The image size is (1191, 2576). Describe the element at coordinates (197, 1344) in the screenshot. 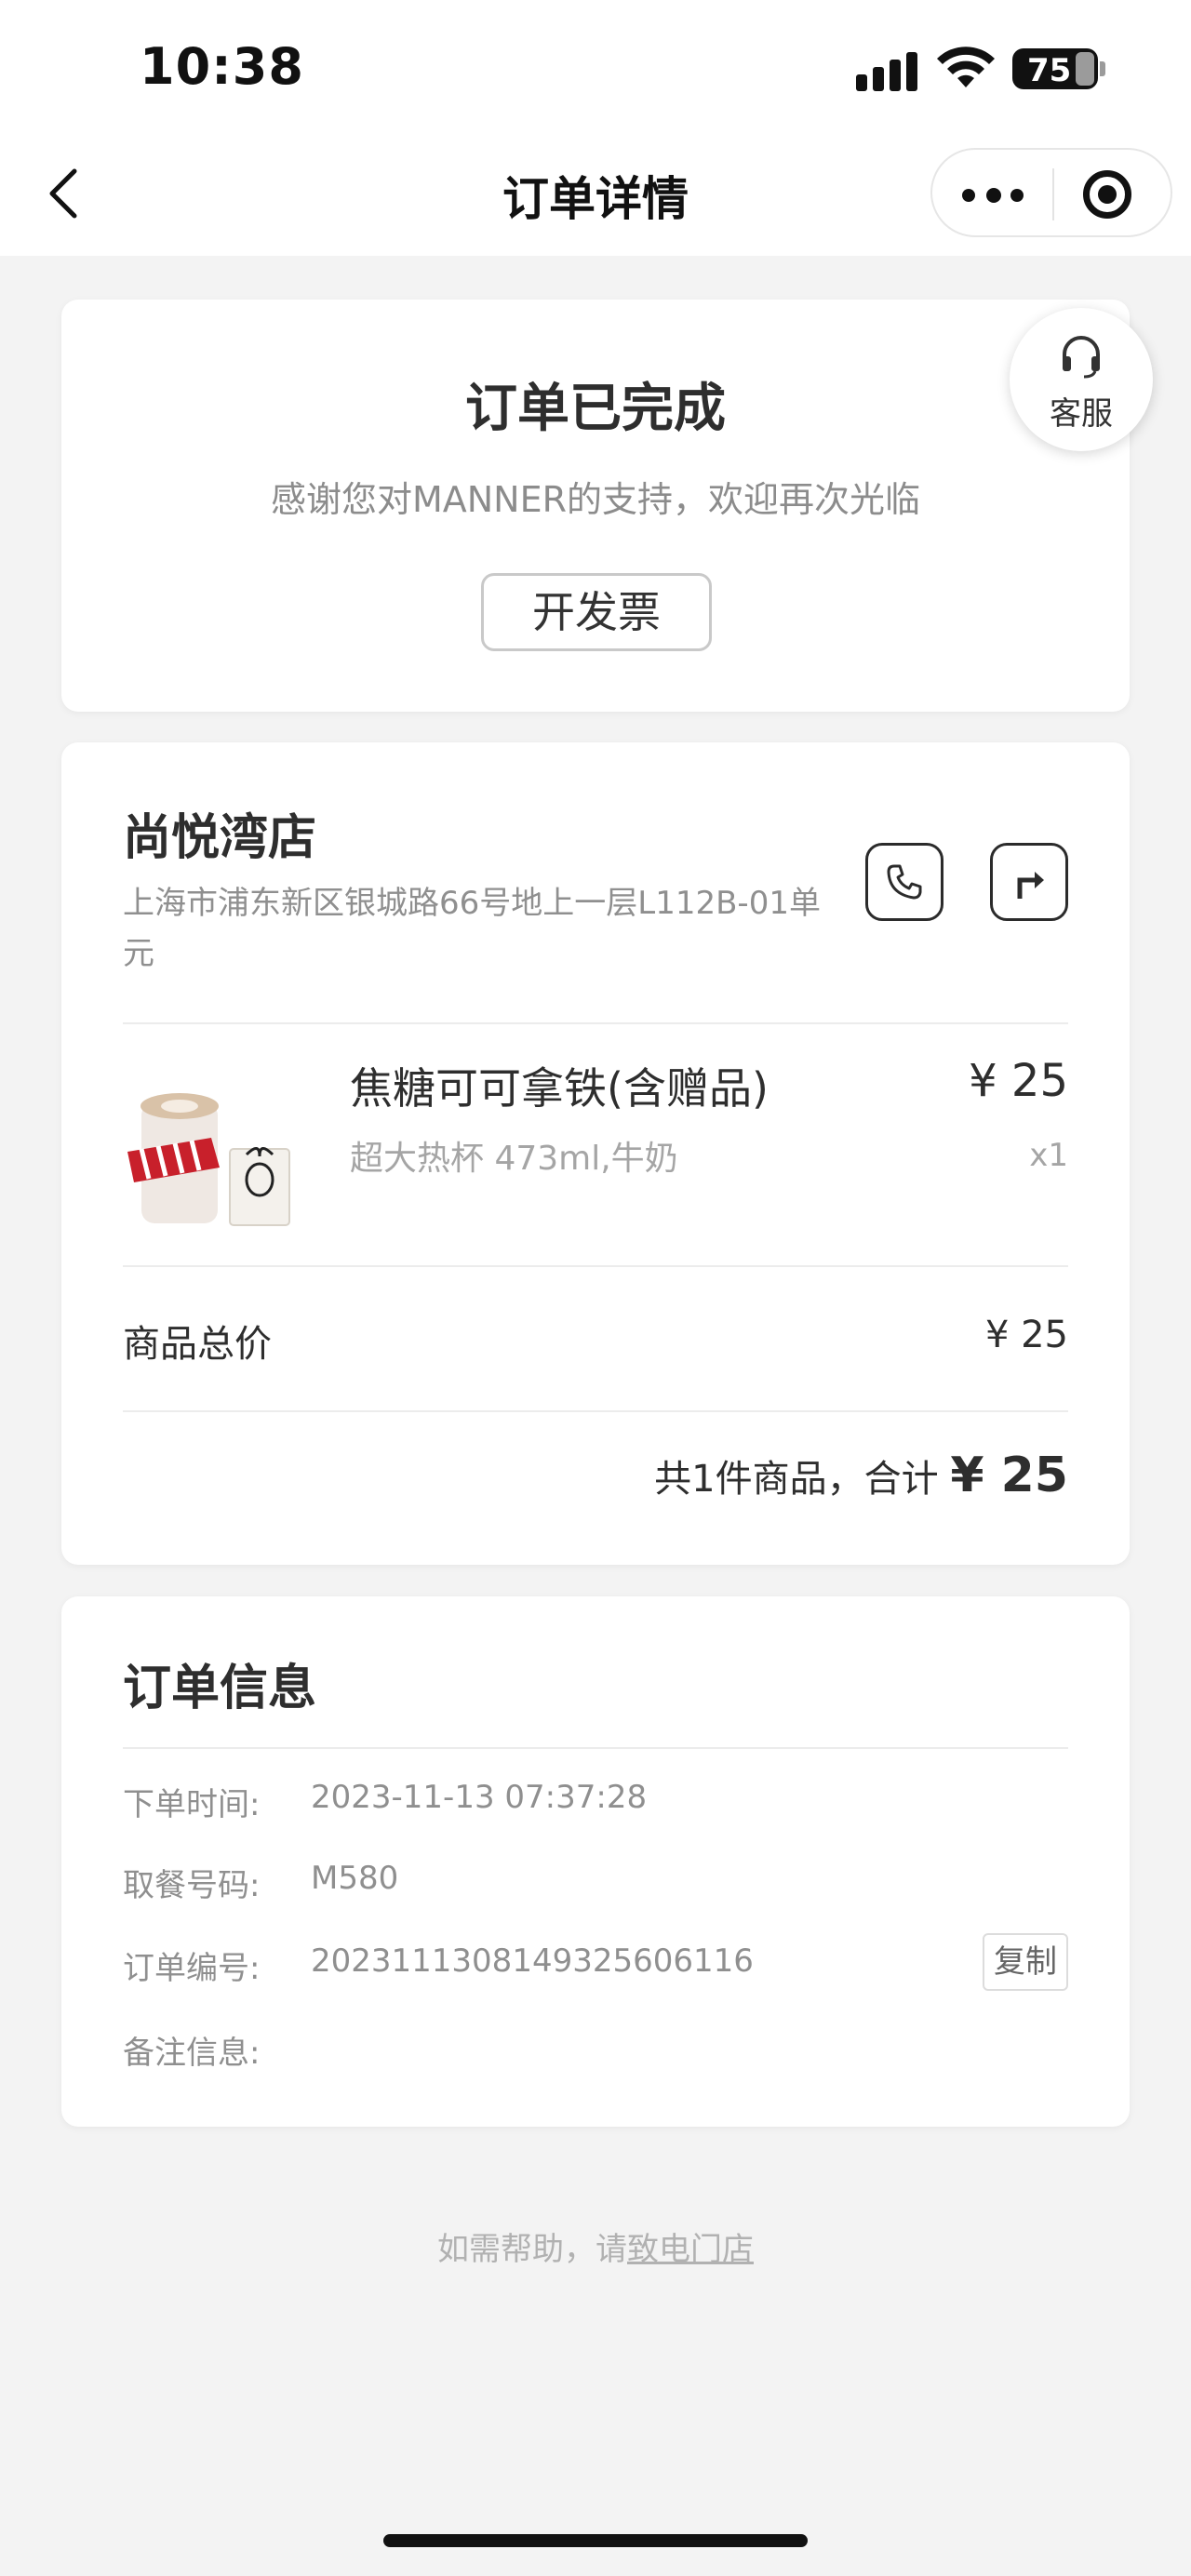

I see `subtotal-label: 商品总价` at that location.